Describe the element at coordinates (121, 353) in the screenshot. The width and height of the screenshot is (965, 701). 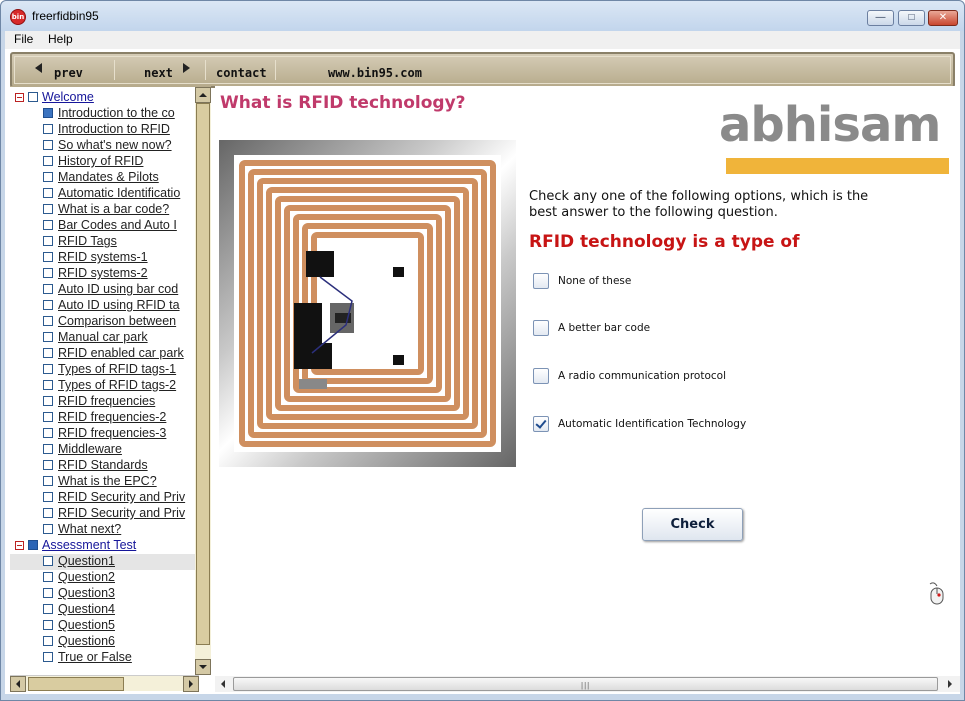
I see `tree-item-label: RFID enabled car park` at that location.